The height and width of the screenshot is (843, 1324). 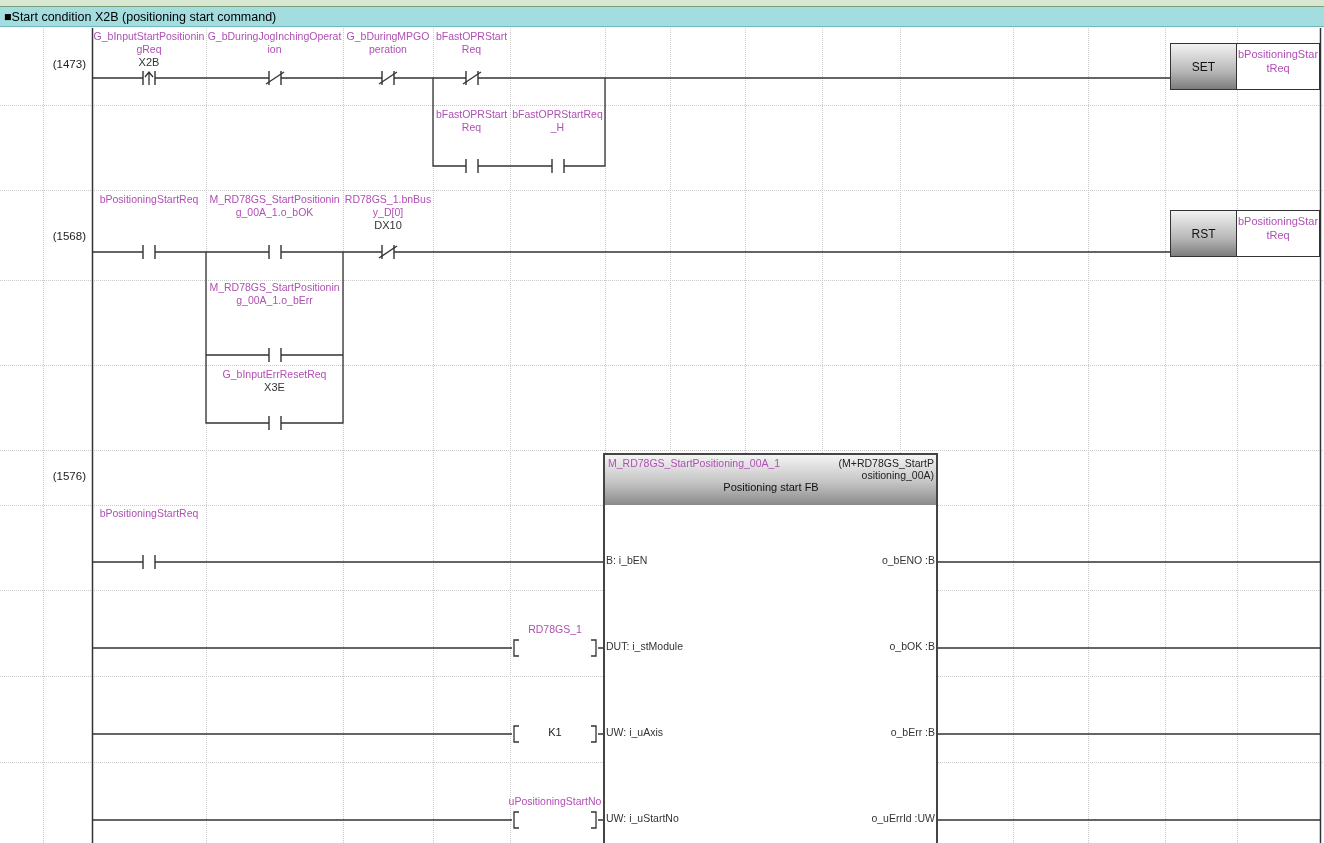 I want to click on function-block-comment: Positioning start FB, so click(x=771, y=487).